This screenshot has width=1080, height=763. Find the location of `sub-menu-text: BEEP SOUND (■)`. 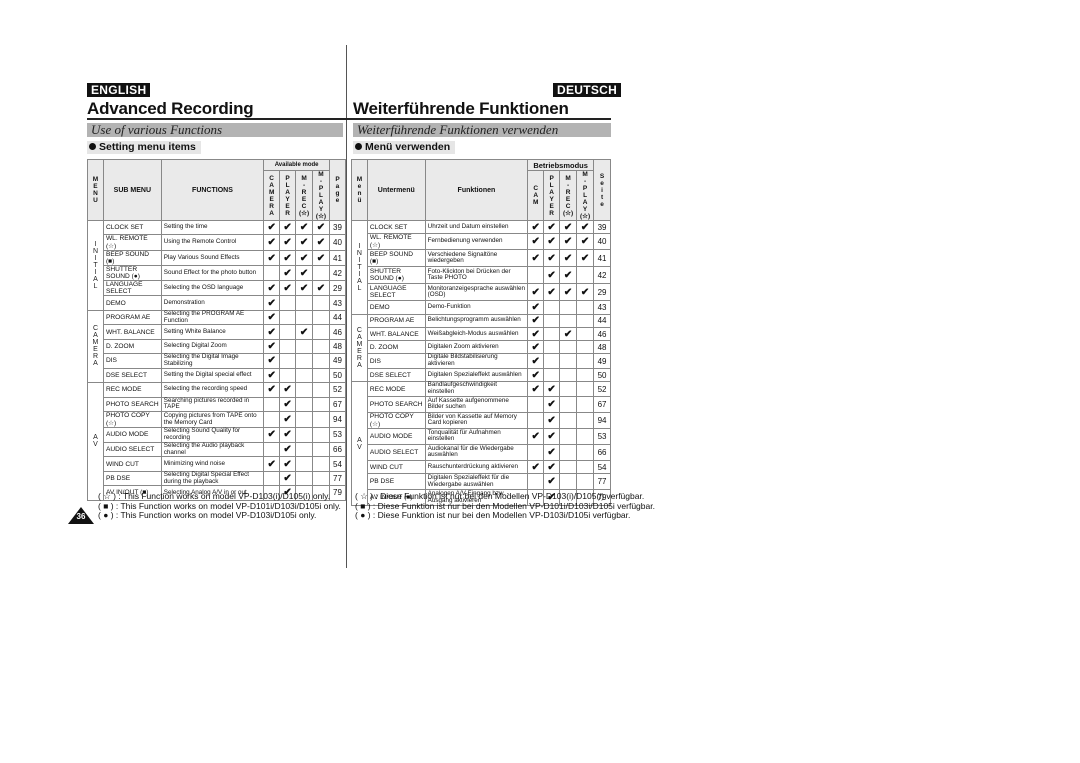

sub-menu-text: BEEP SOUND (■) is located at coordinates (127, 258).